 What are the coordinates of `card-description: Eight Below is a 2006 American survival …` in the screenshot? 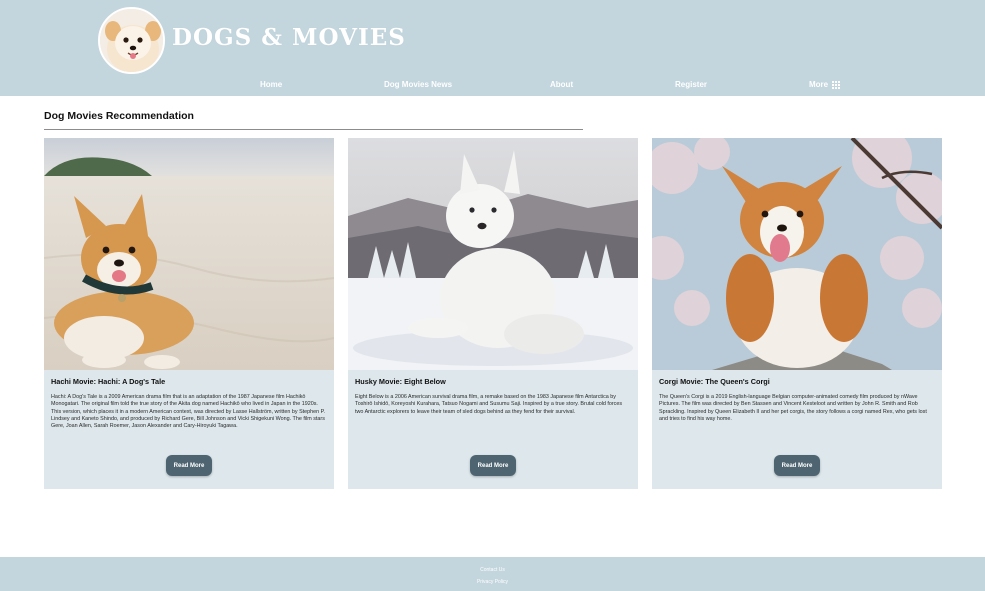 It's located at (489, 404).